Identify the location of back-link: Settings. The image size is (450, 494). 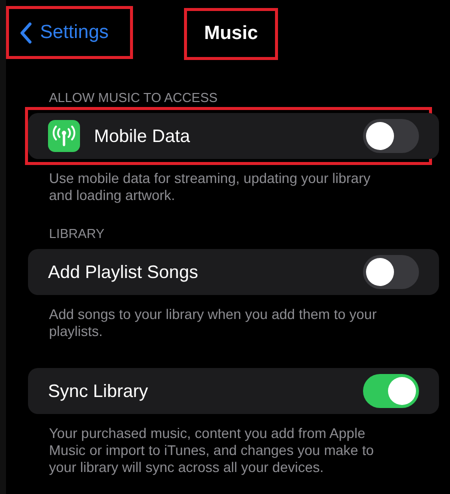
(64, 33).